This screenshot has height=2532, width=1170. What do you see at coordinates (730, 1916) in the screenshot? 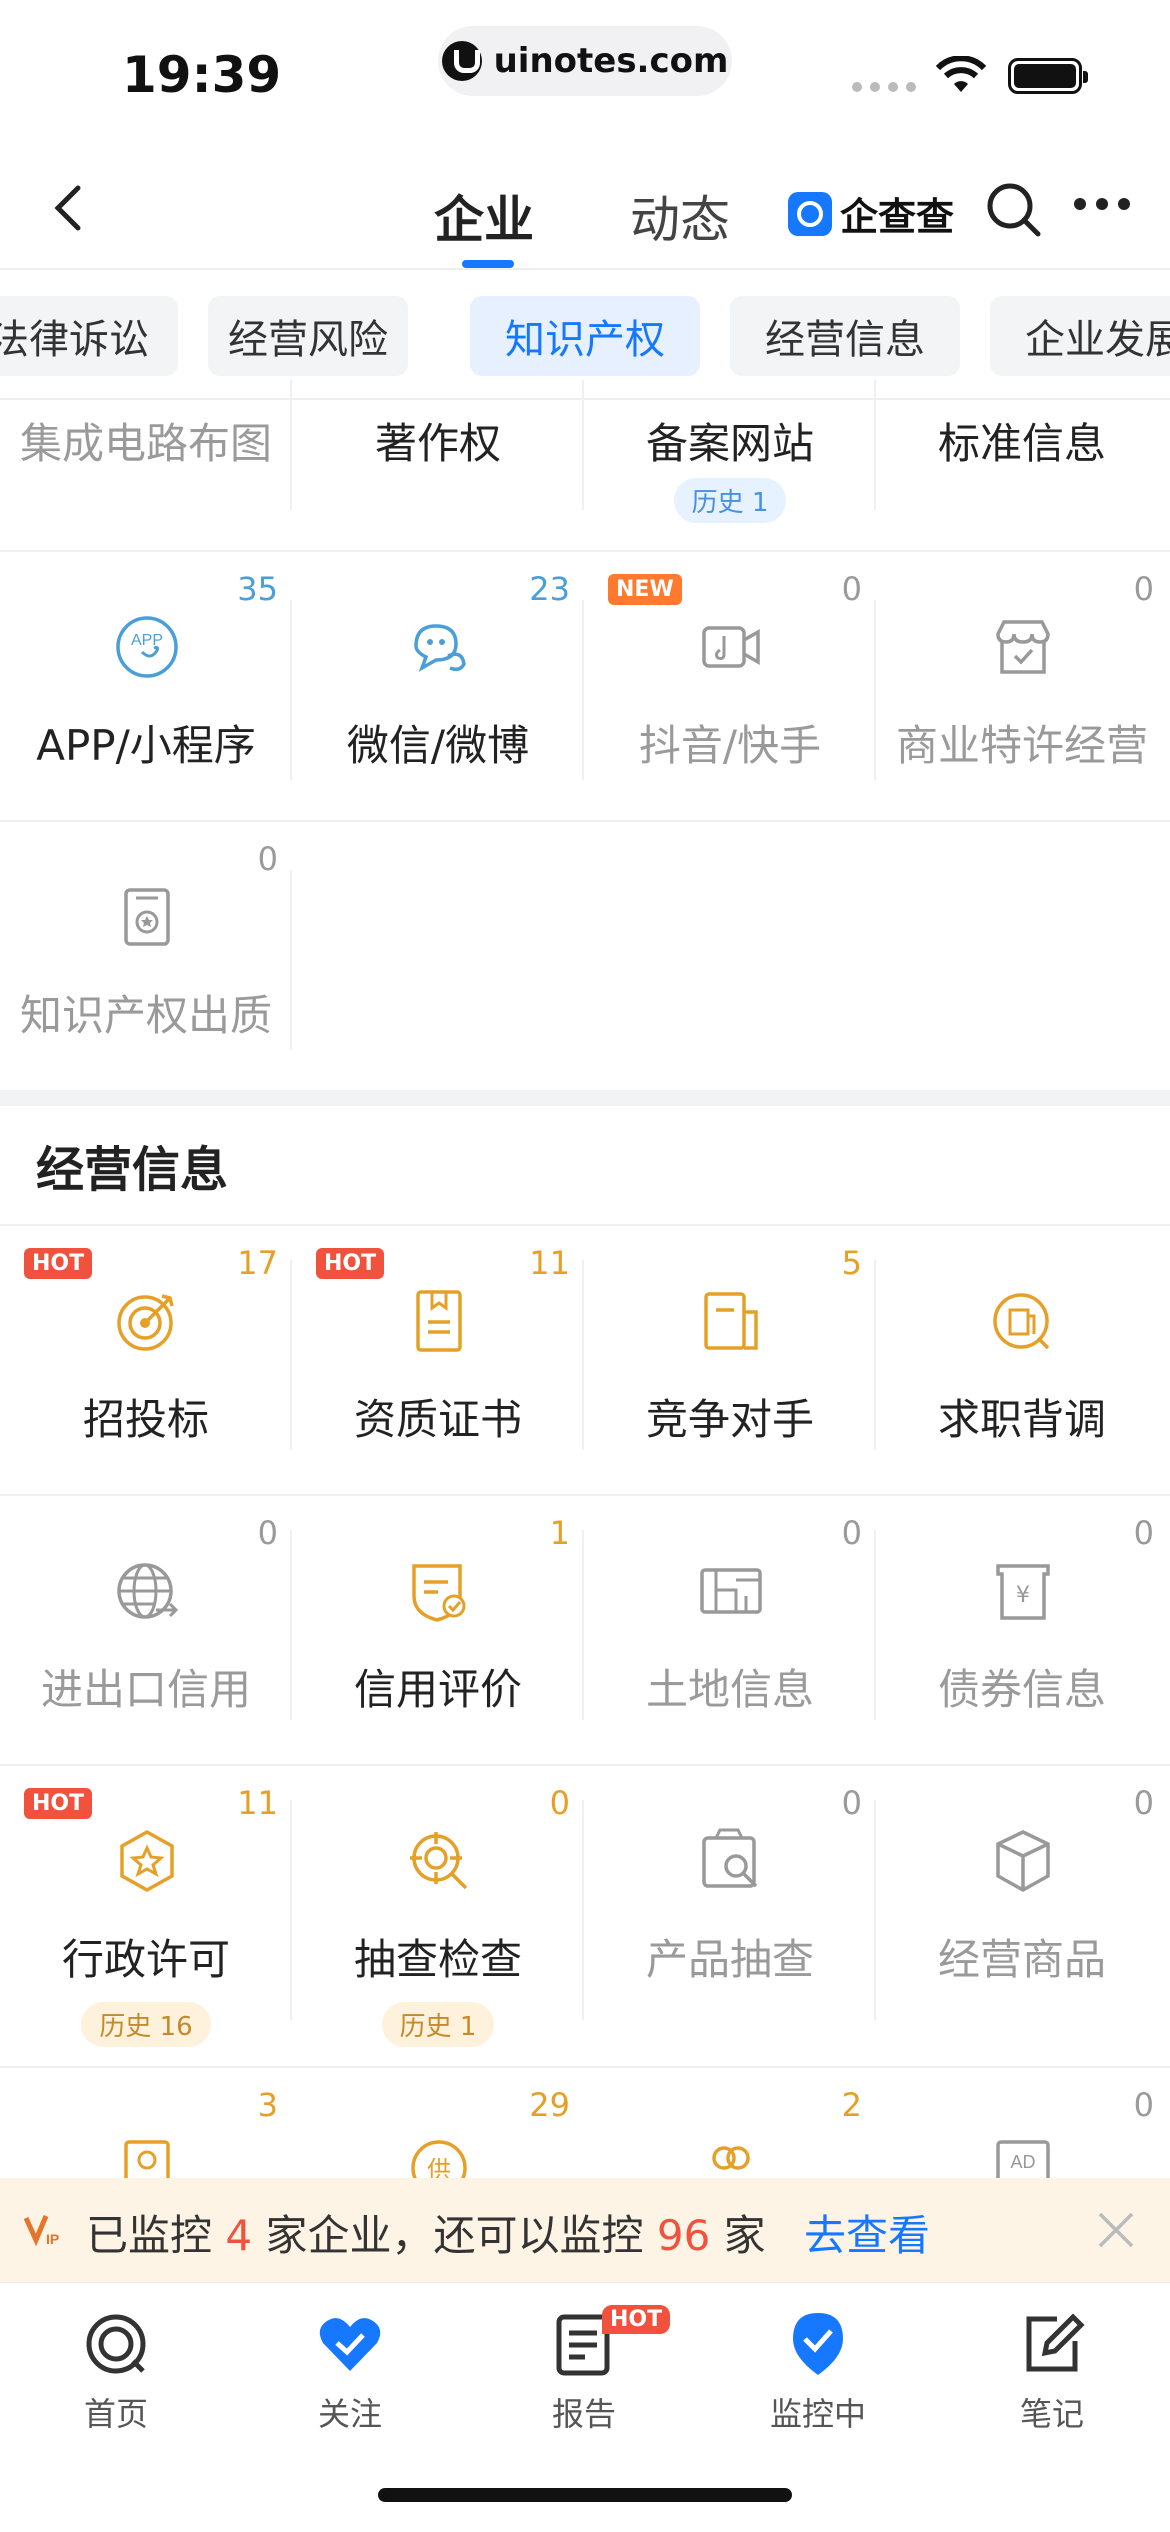
I see `grid-item-product-check: 0 产品抽查` at bounding box center [730, 1916].